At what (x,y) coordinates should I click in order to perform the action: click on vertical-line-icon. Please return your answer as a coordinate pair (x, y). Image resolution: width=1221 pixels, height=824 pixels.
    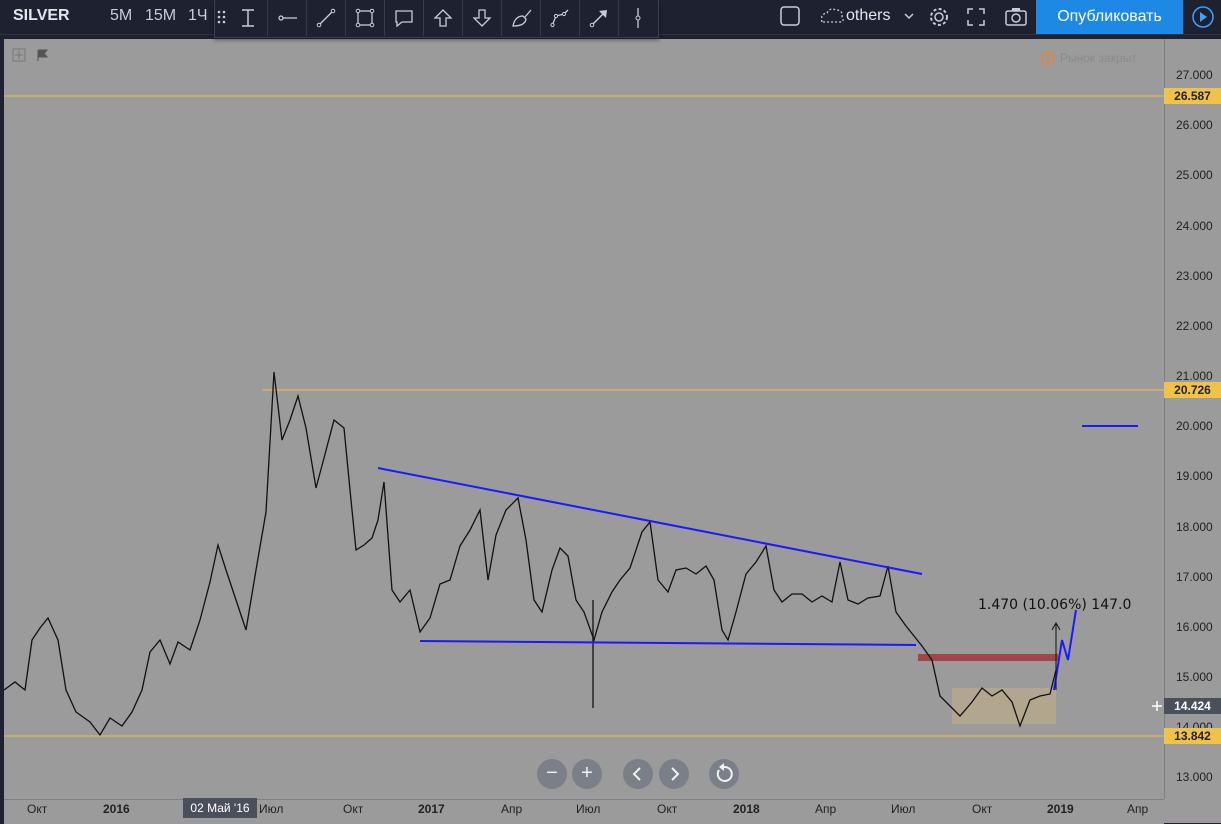
    Looking at the image, I should click on (638, 18).